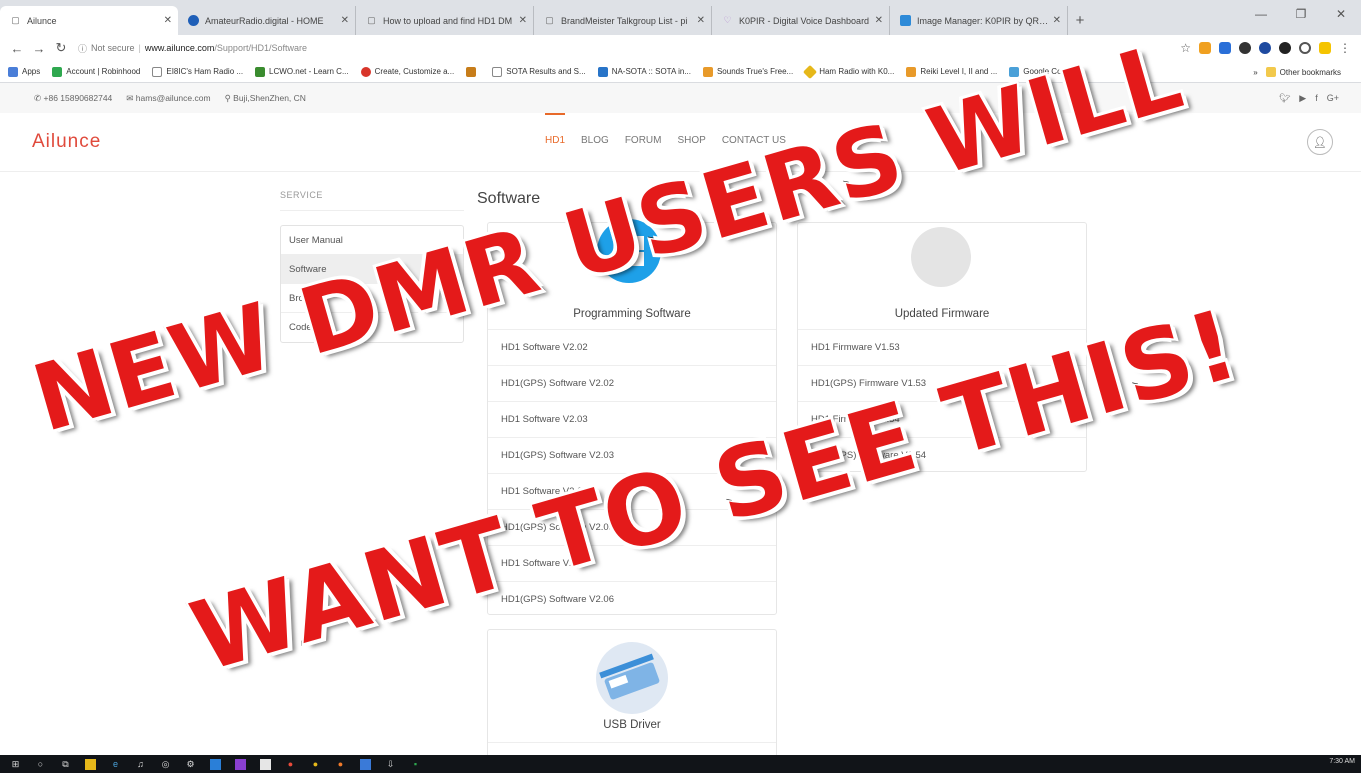 This screenshot has width=1361, height=773. Describe the element at coordinates (31, 71) in the screenshot. I see `bookmark-label: Apps` at that location.